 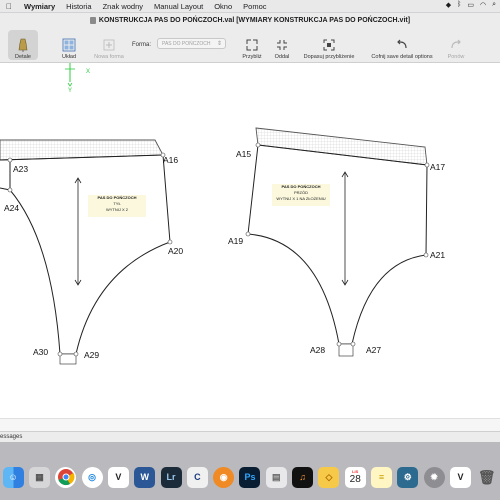 What do you see at coordinates (40, 352) in the screenshot?
I see `point-a30: A30` at bounding box center [40, 352].